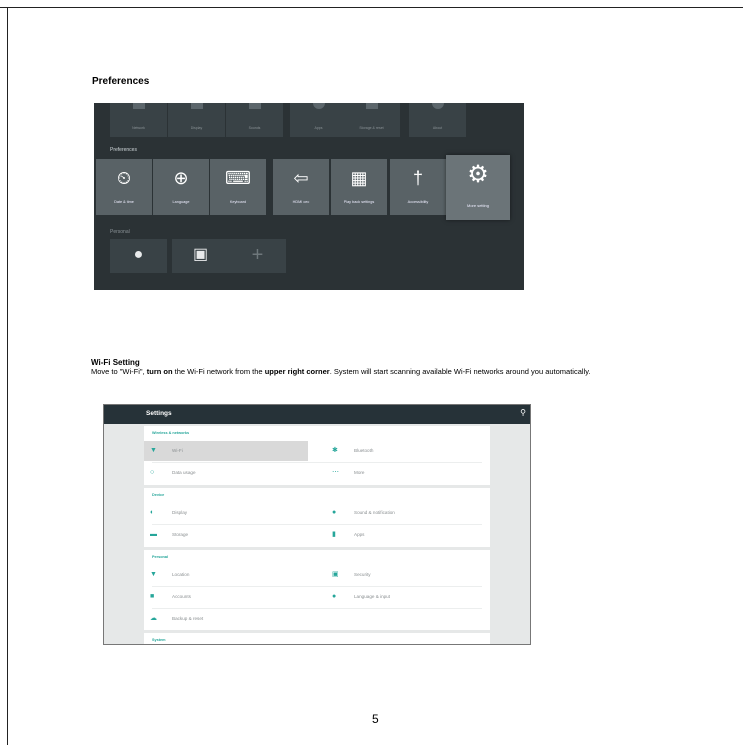 The image size is (743, 745). I want to click on search-icon: ⚲, so click(523, 412).